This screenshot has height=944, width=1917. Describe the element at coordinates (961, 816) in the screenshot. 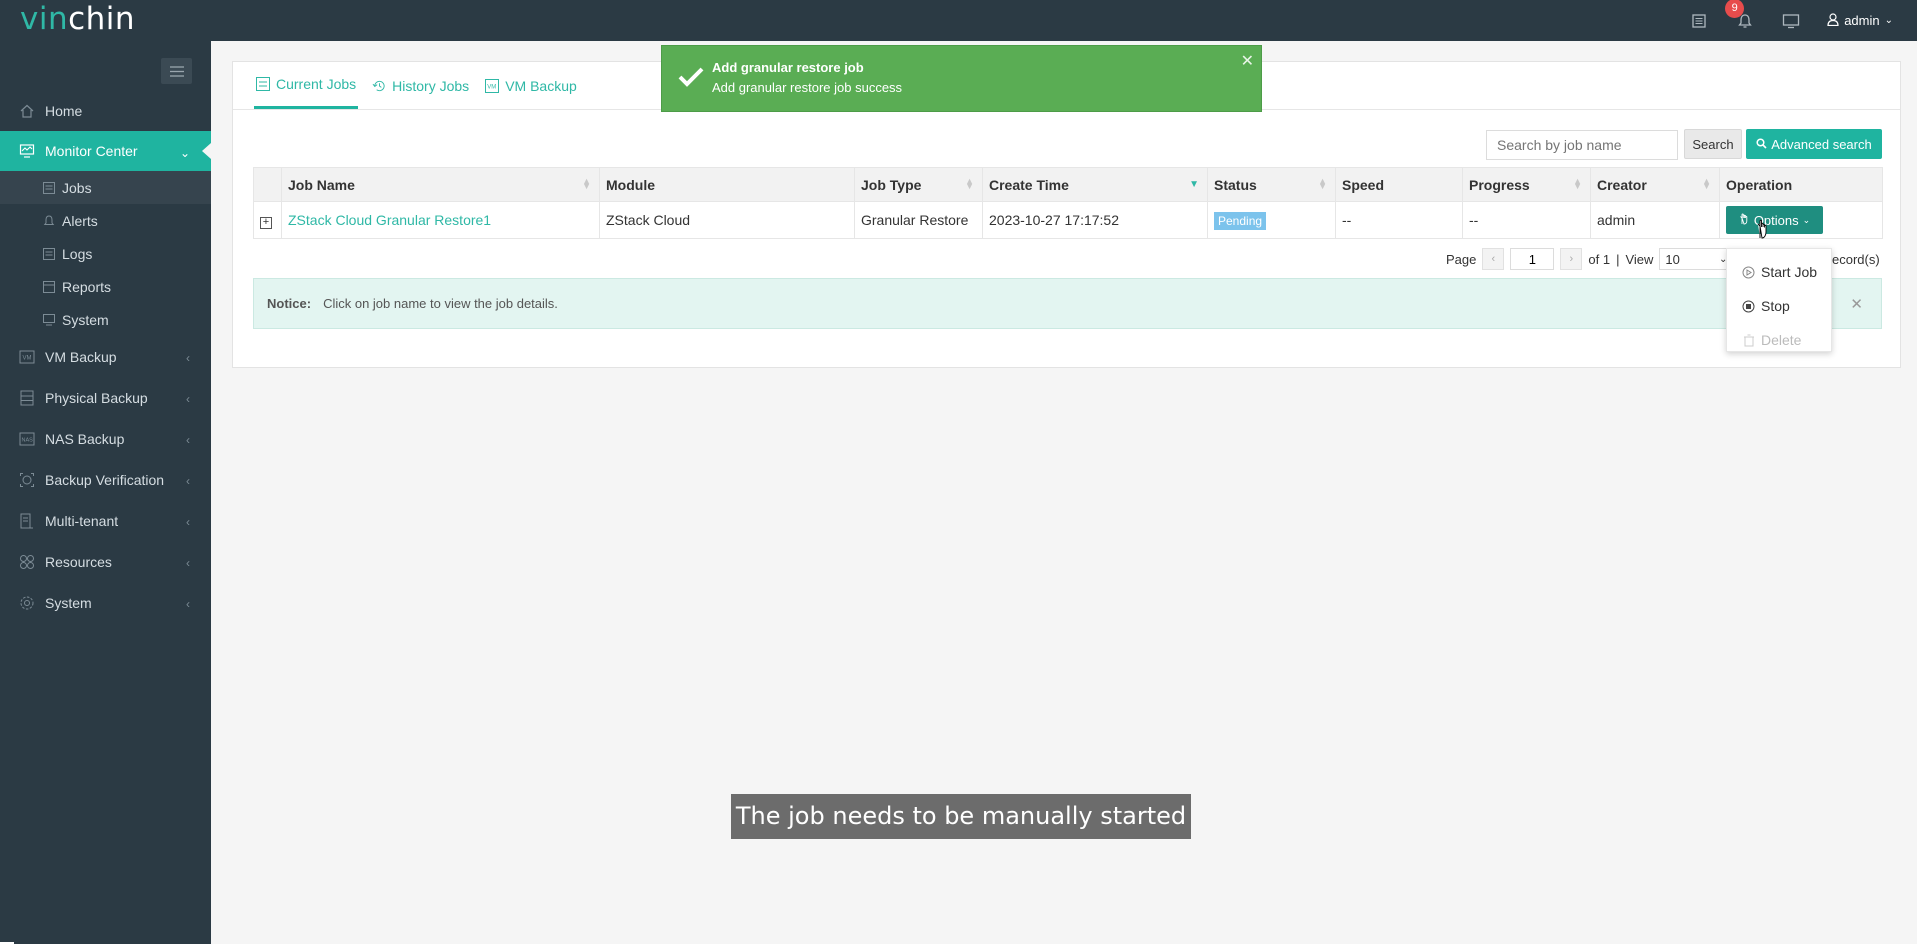

I see `video-caption: The job needs to be manually started` at that location.